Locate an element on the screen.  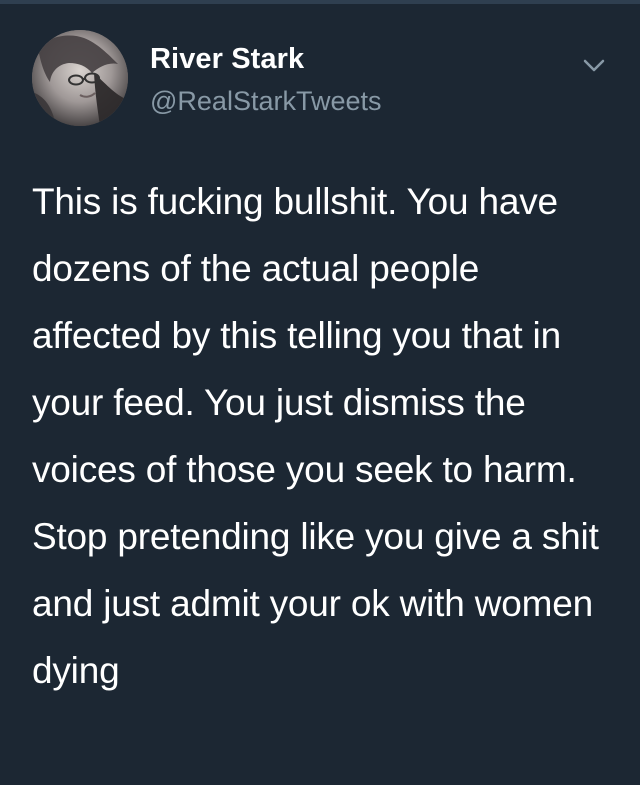
user-info: River Stark @RealStarkTweets is located at coordinates (360, 79).